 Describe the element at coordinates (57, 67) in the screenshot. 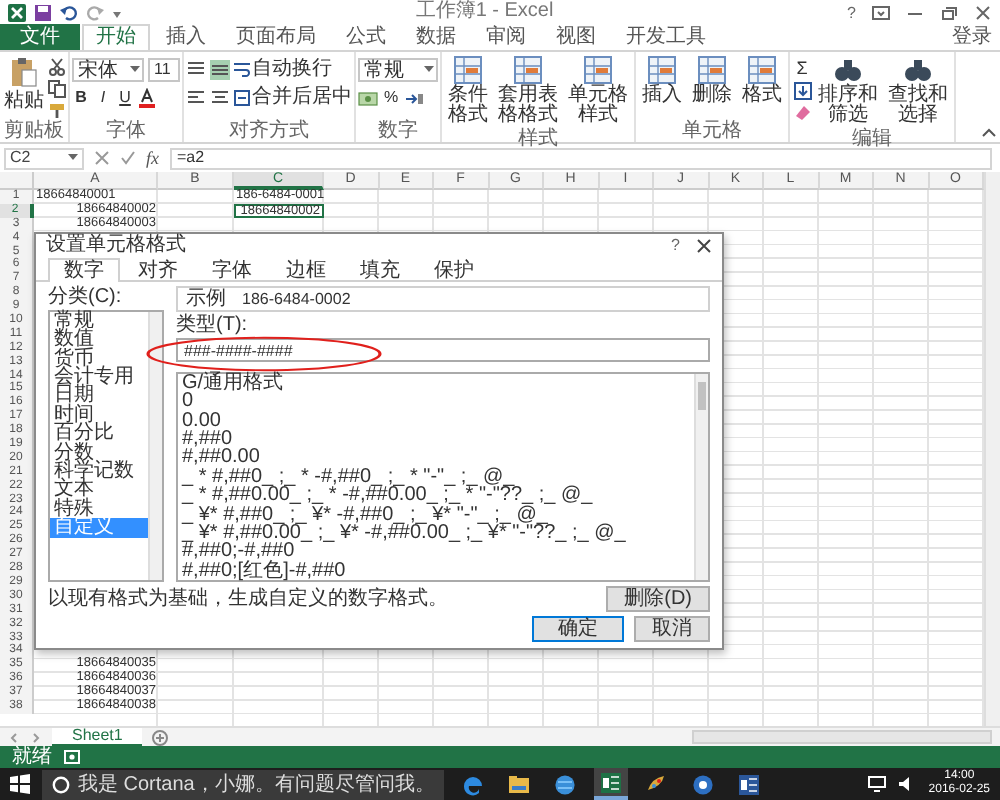

I see `scissors-icon` at that location.